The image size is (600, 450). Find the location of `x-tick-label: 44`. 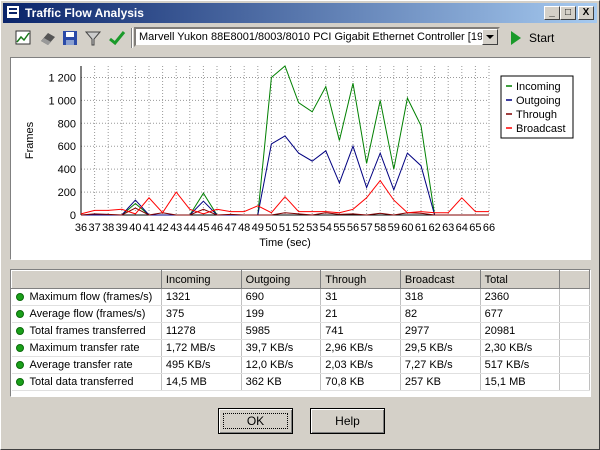

x-tick-label: 44 is located at coordinates (190, 228).